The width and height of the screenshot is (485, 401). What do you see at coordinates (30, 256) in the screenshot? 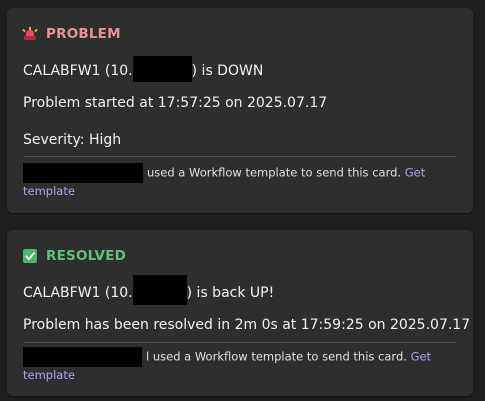
I see `check-icon` at bounding box center [30, 256].